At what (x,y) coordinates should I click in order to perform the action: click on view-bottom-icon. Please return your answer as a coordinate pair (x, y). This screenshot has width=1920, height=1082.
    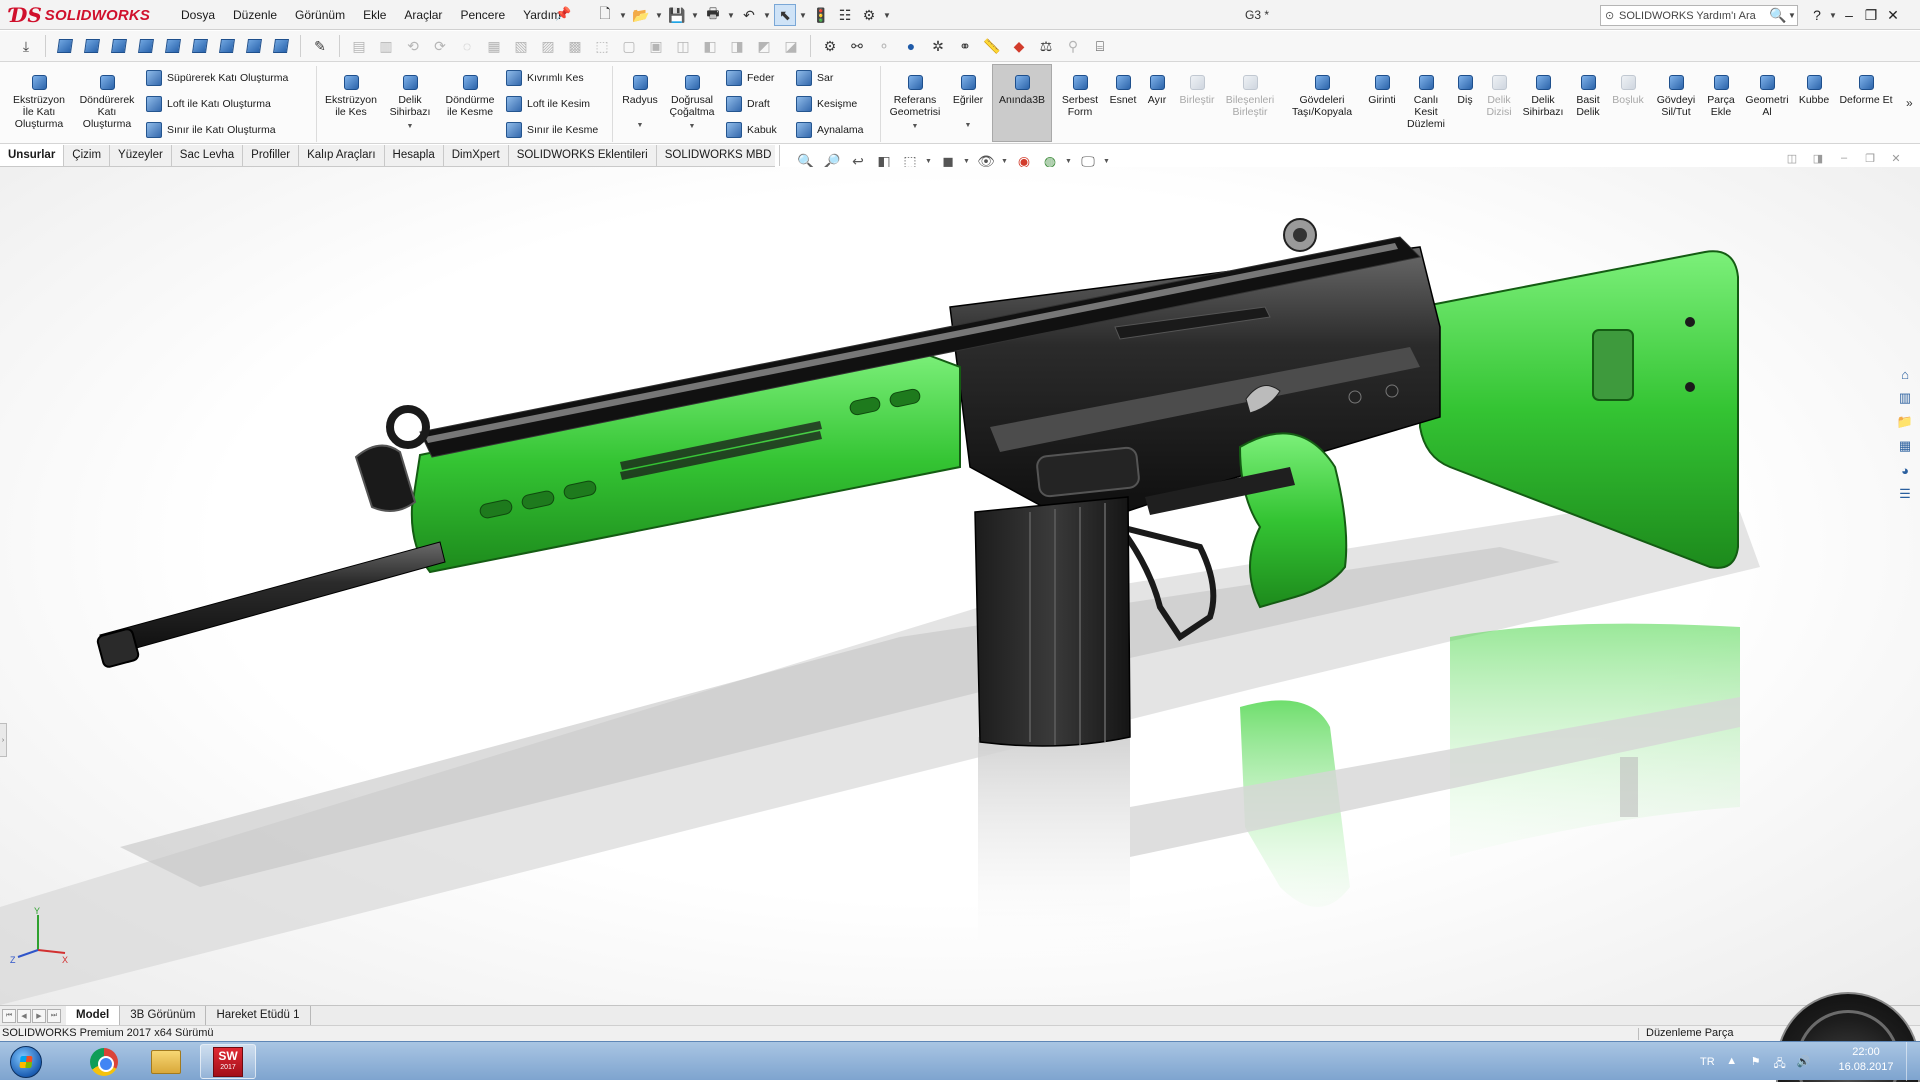
    Looking at the image, I should click on (200, 46).